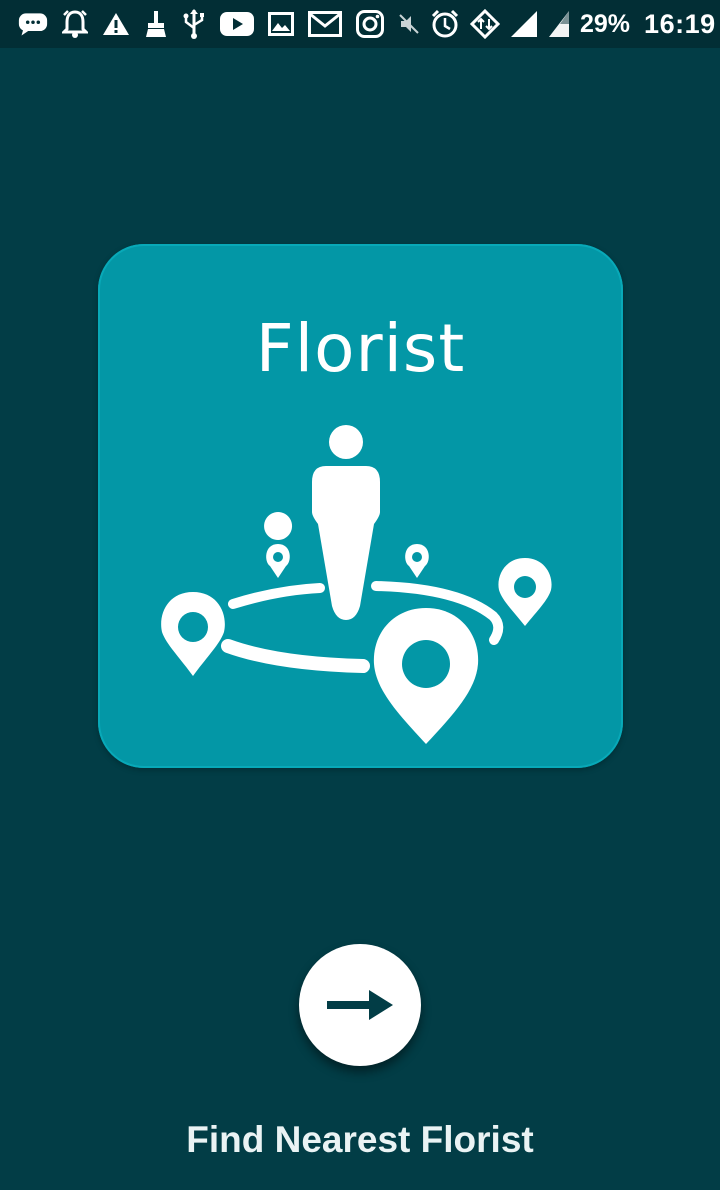 This screenshot has width=720, height=1190. I want to click on battery-percent: 29%, so click(605, 23).